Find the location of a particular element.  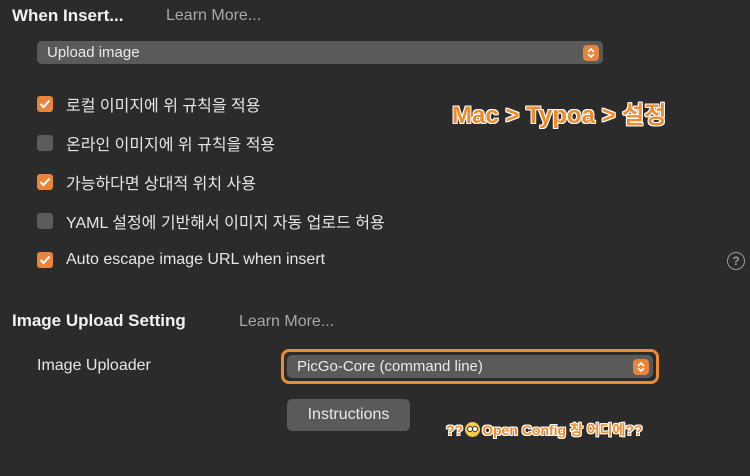

option-yaml-auto-upload: YAML 설정에 기반해서 이미지 자동 업로드 허용 is located at coordinates (211, 221).